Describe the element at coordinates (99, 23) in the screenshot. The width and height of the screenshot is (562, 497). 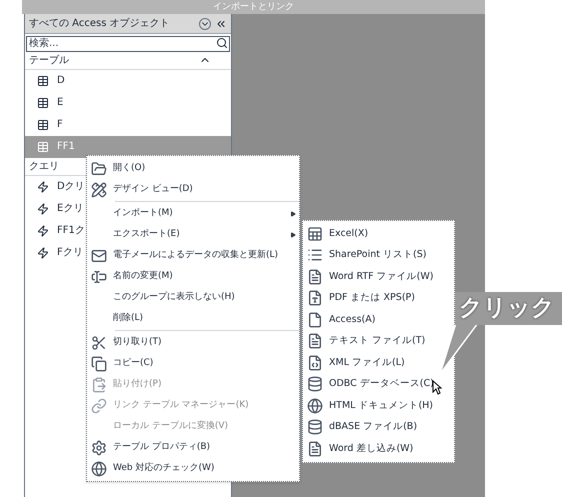
I see `pane-title: すべての Access オブジェクト` at that location.